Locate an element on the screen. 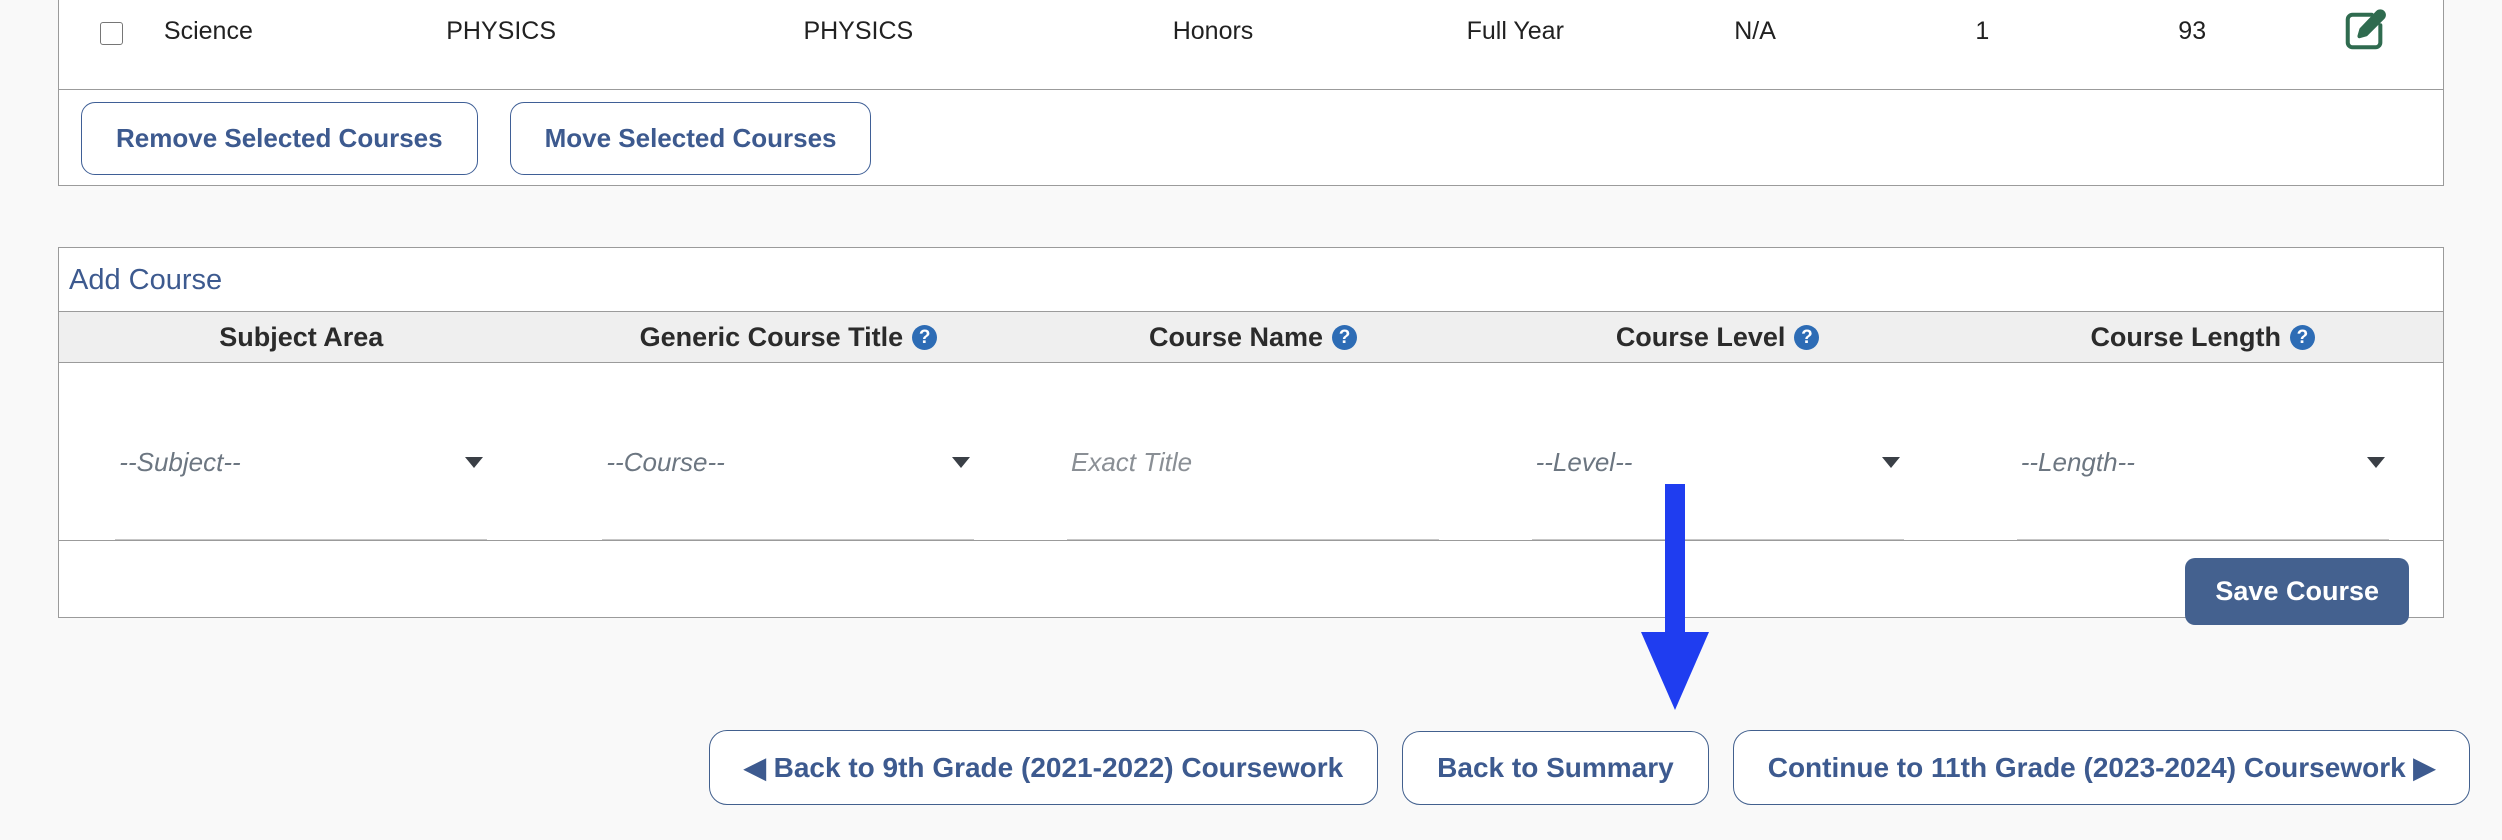 The height and width of the screenshot is (840, 2502). header-course-length: Course Length ? is located at coordinates (2202, 337).